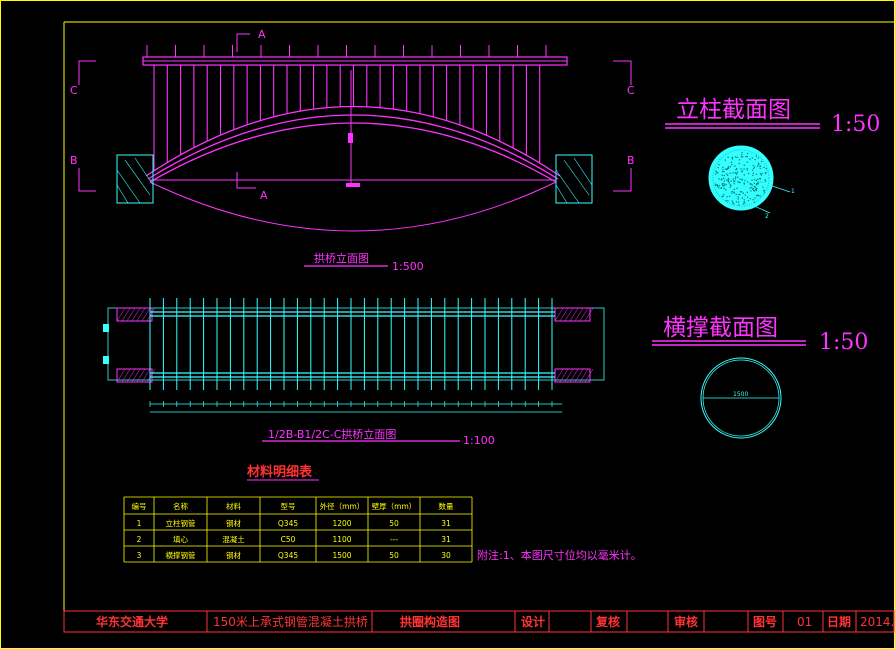 The image size is (895, 649). Describe the element at coordinates (446, 523) in the screenshot. I see `table-cell: 31` at that location.